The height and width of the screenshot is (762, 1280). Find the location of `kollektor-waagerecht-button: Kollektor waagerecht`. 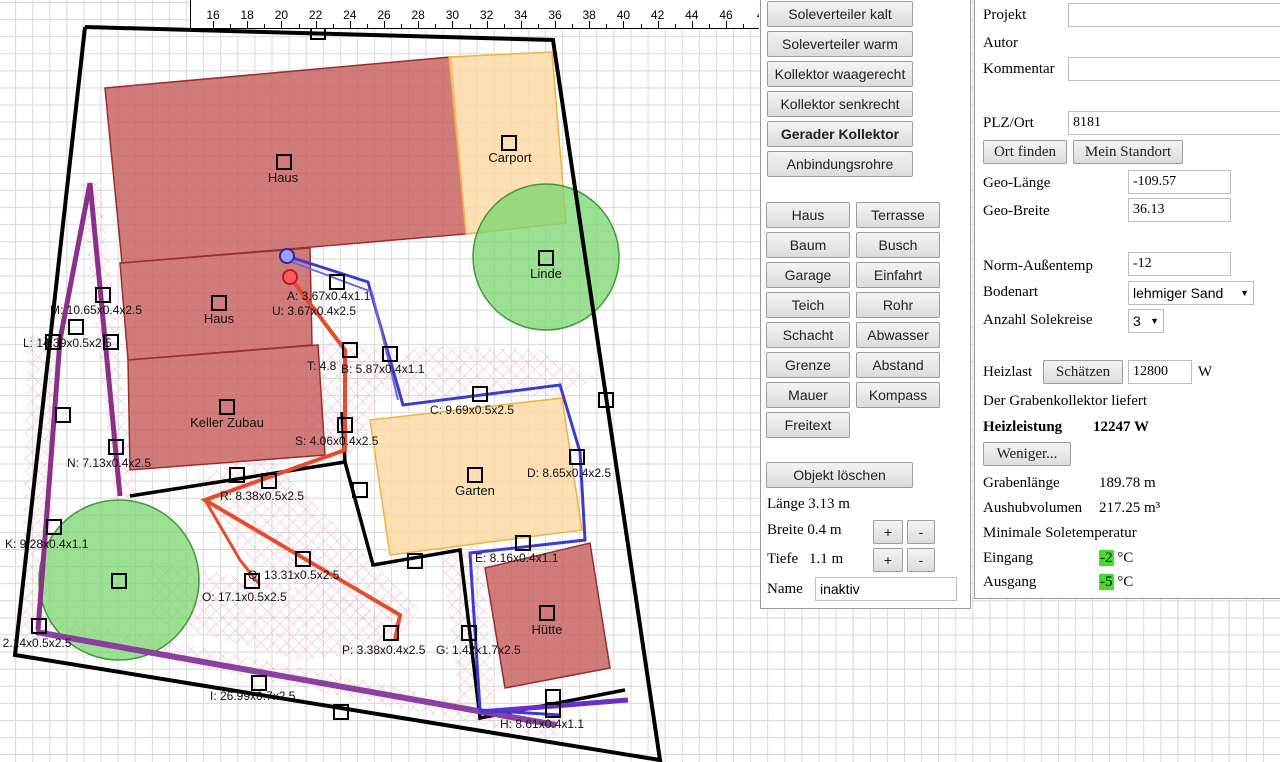

kollektor-waagerecht-button: Kollektor waagerecht is located at coordinates (840, 74).